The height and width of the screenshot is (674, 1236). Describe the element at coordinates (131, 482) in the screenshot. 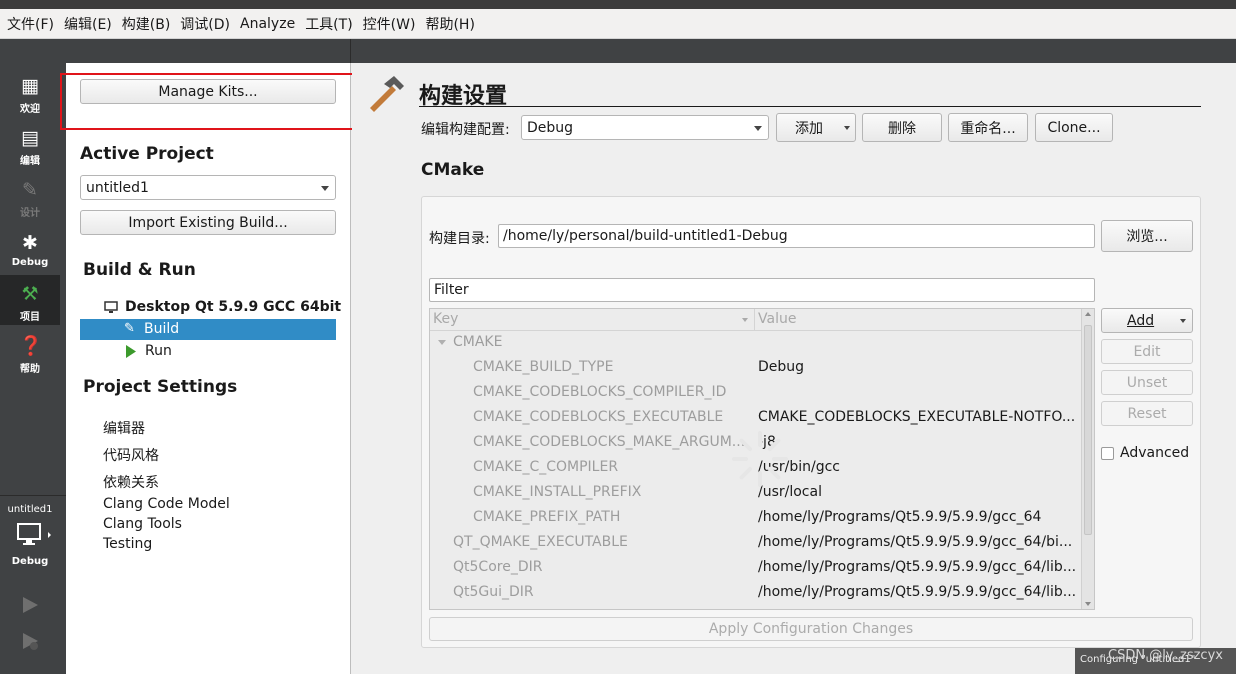

I see `settings-dependencies: 依赖关系` at that location.